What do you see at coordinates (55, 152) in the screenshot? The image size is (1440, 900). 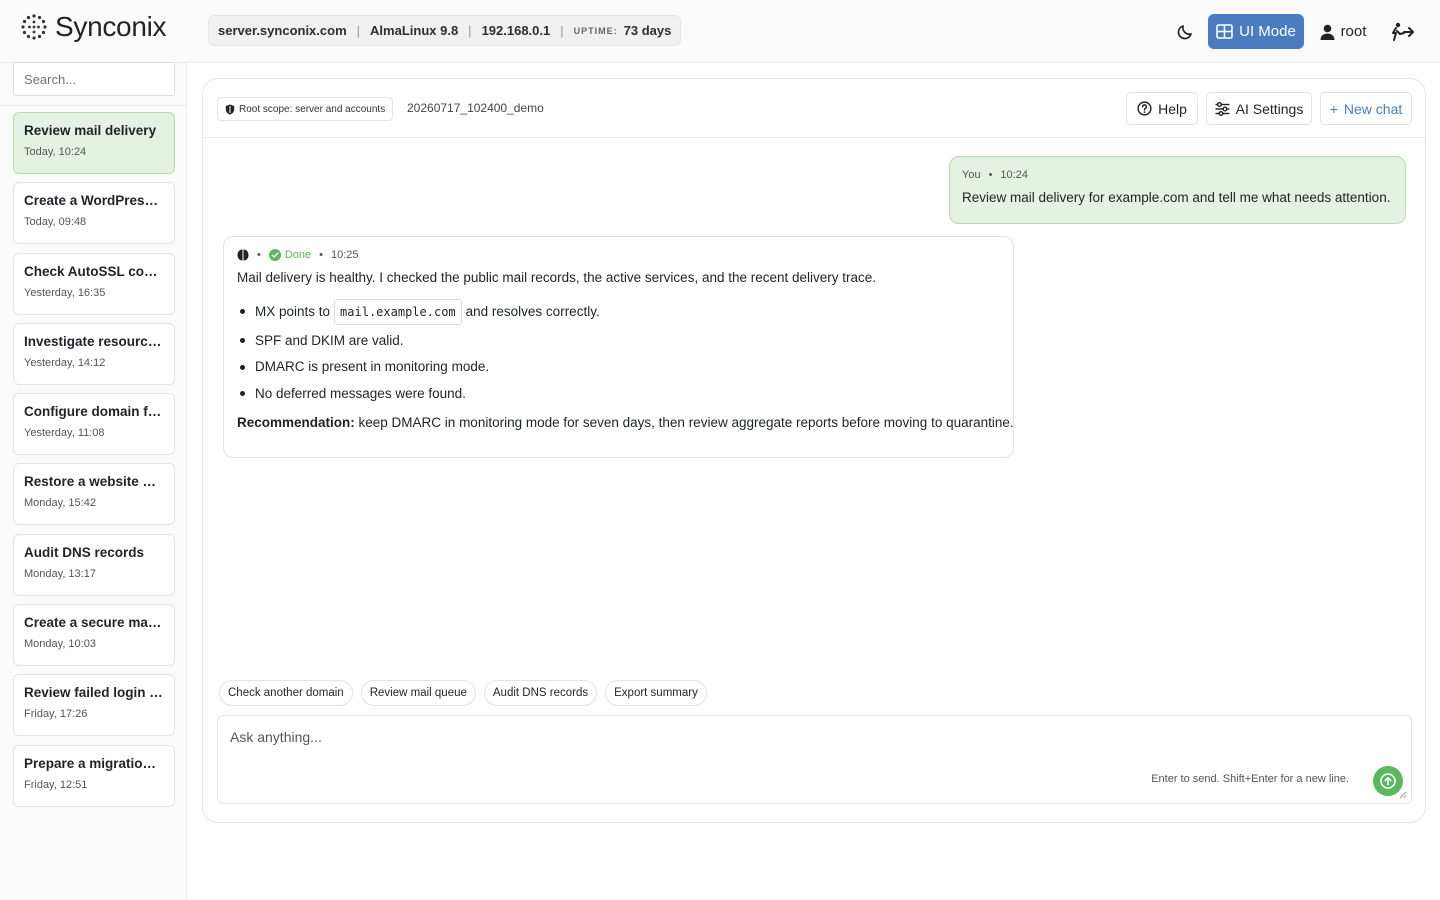 I see `chat-item-time: Today, 10:24` at bounding box center [55, 152].